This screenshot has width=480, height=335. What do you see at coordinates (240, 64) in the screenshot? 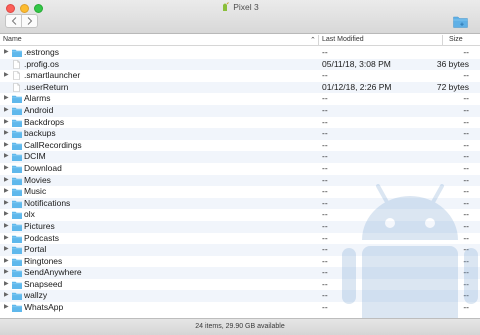
I see `file-row: .profig.os 05/11/18, 3:08 PM 36 bytes` at bounding box center [240, 64].